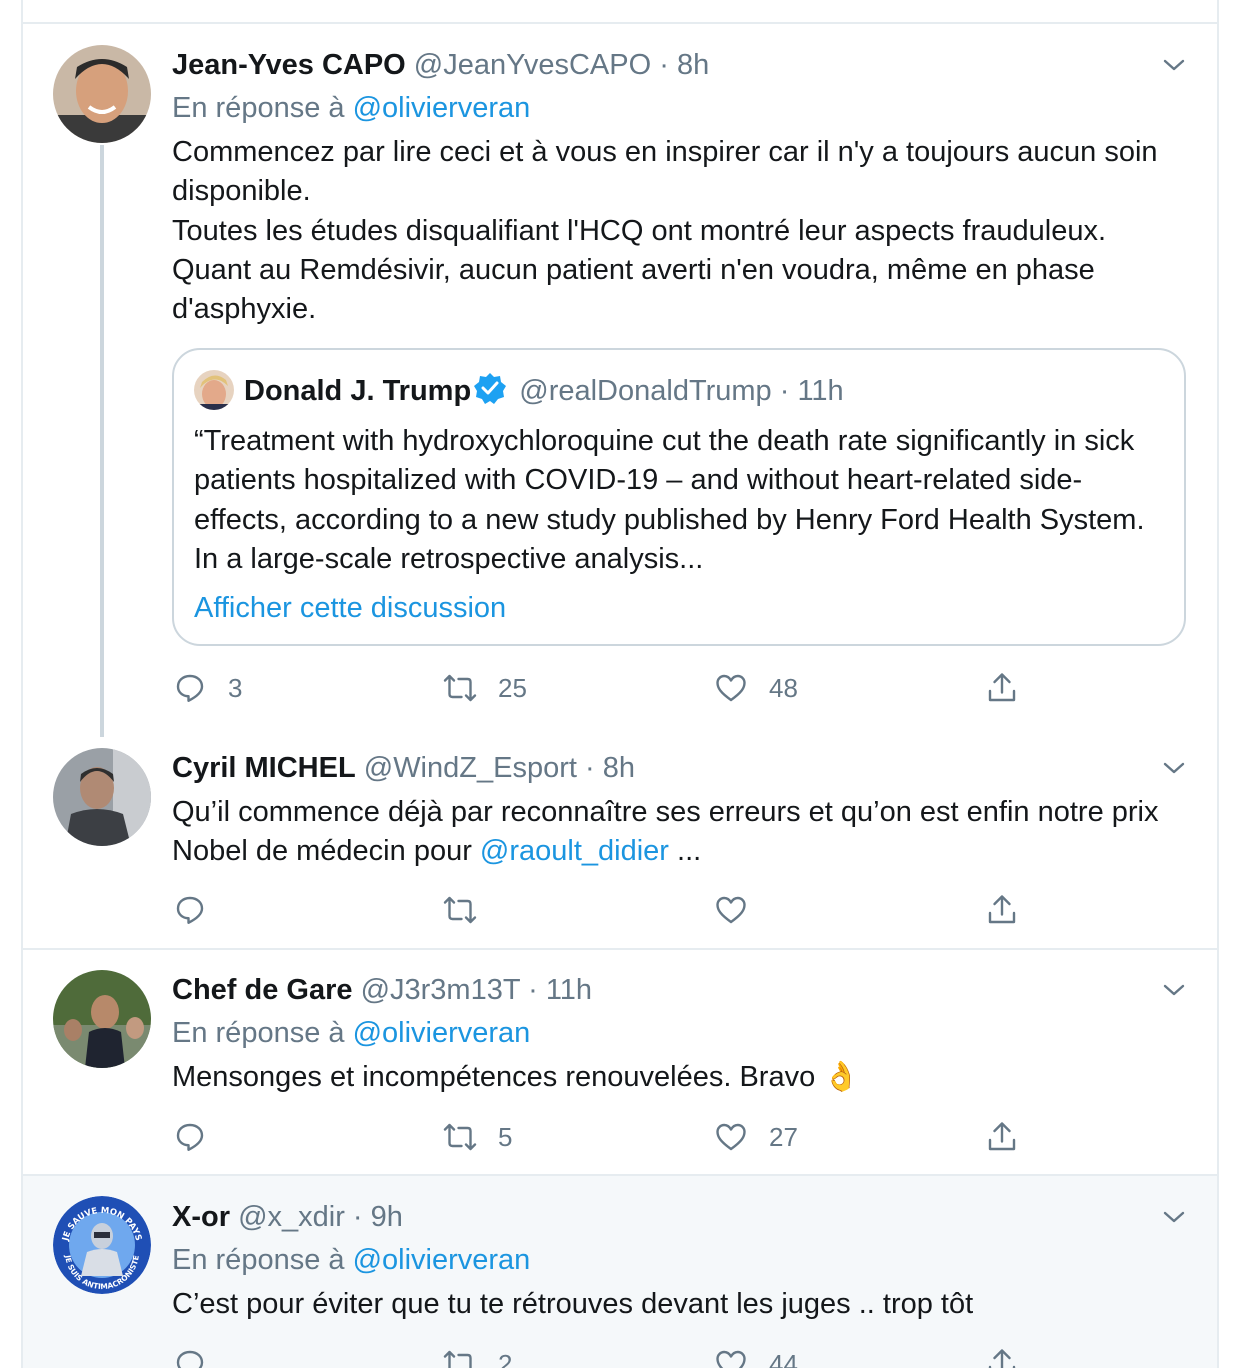 The width and height of the screenshot is (1248, 1368). What do you see at coordinates (102, 441) in the screenshot?
I see `thread-line` at bounding box center [102, 441].